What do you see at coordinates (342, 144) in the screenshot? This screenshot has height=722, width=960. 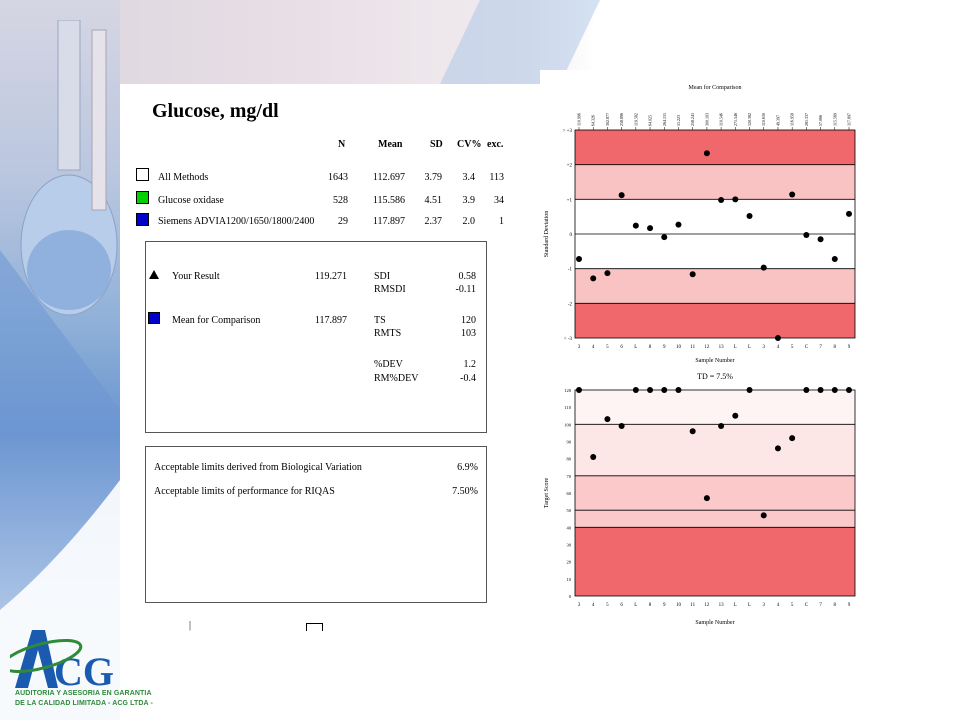 I see `column-header-n: N` at bounding box center [342, 144].